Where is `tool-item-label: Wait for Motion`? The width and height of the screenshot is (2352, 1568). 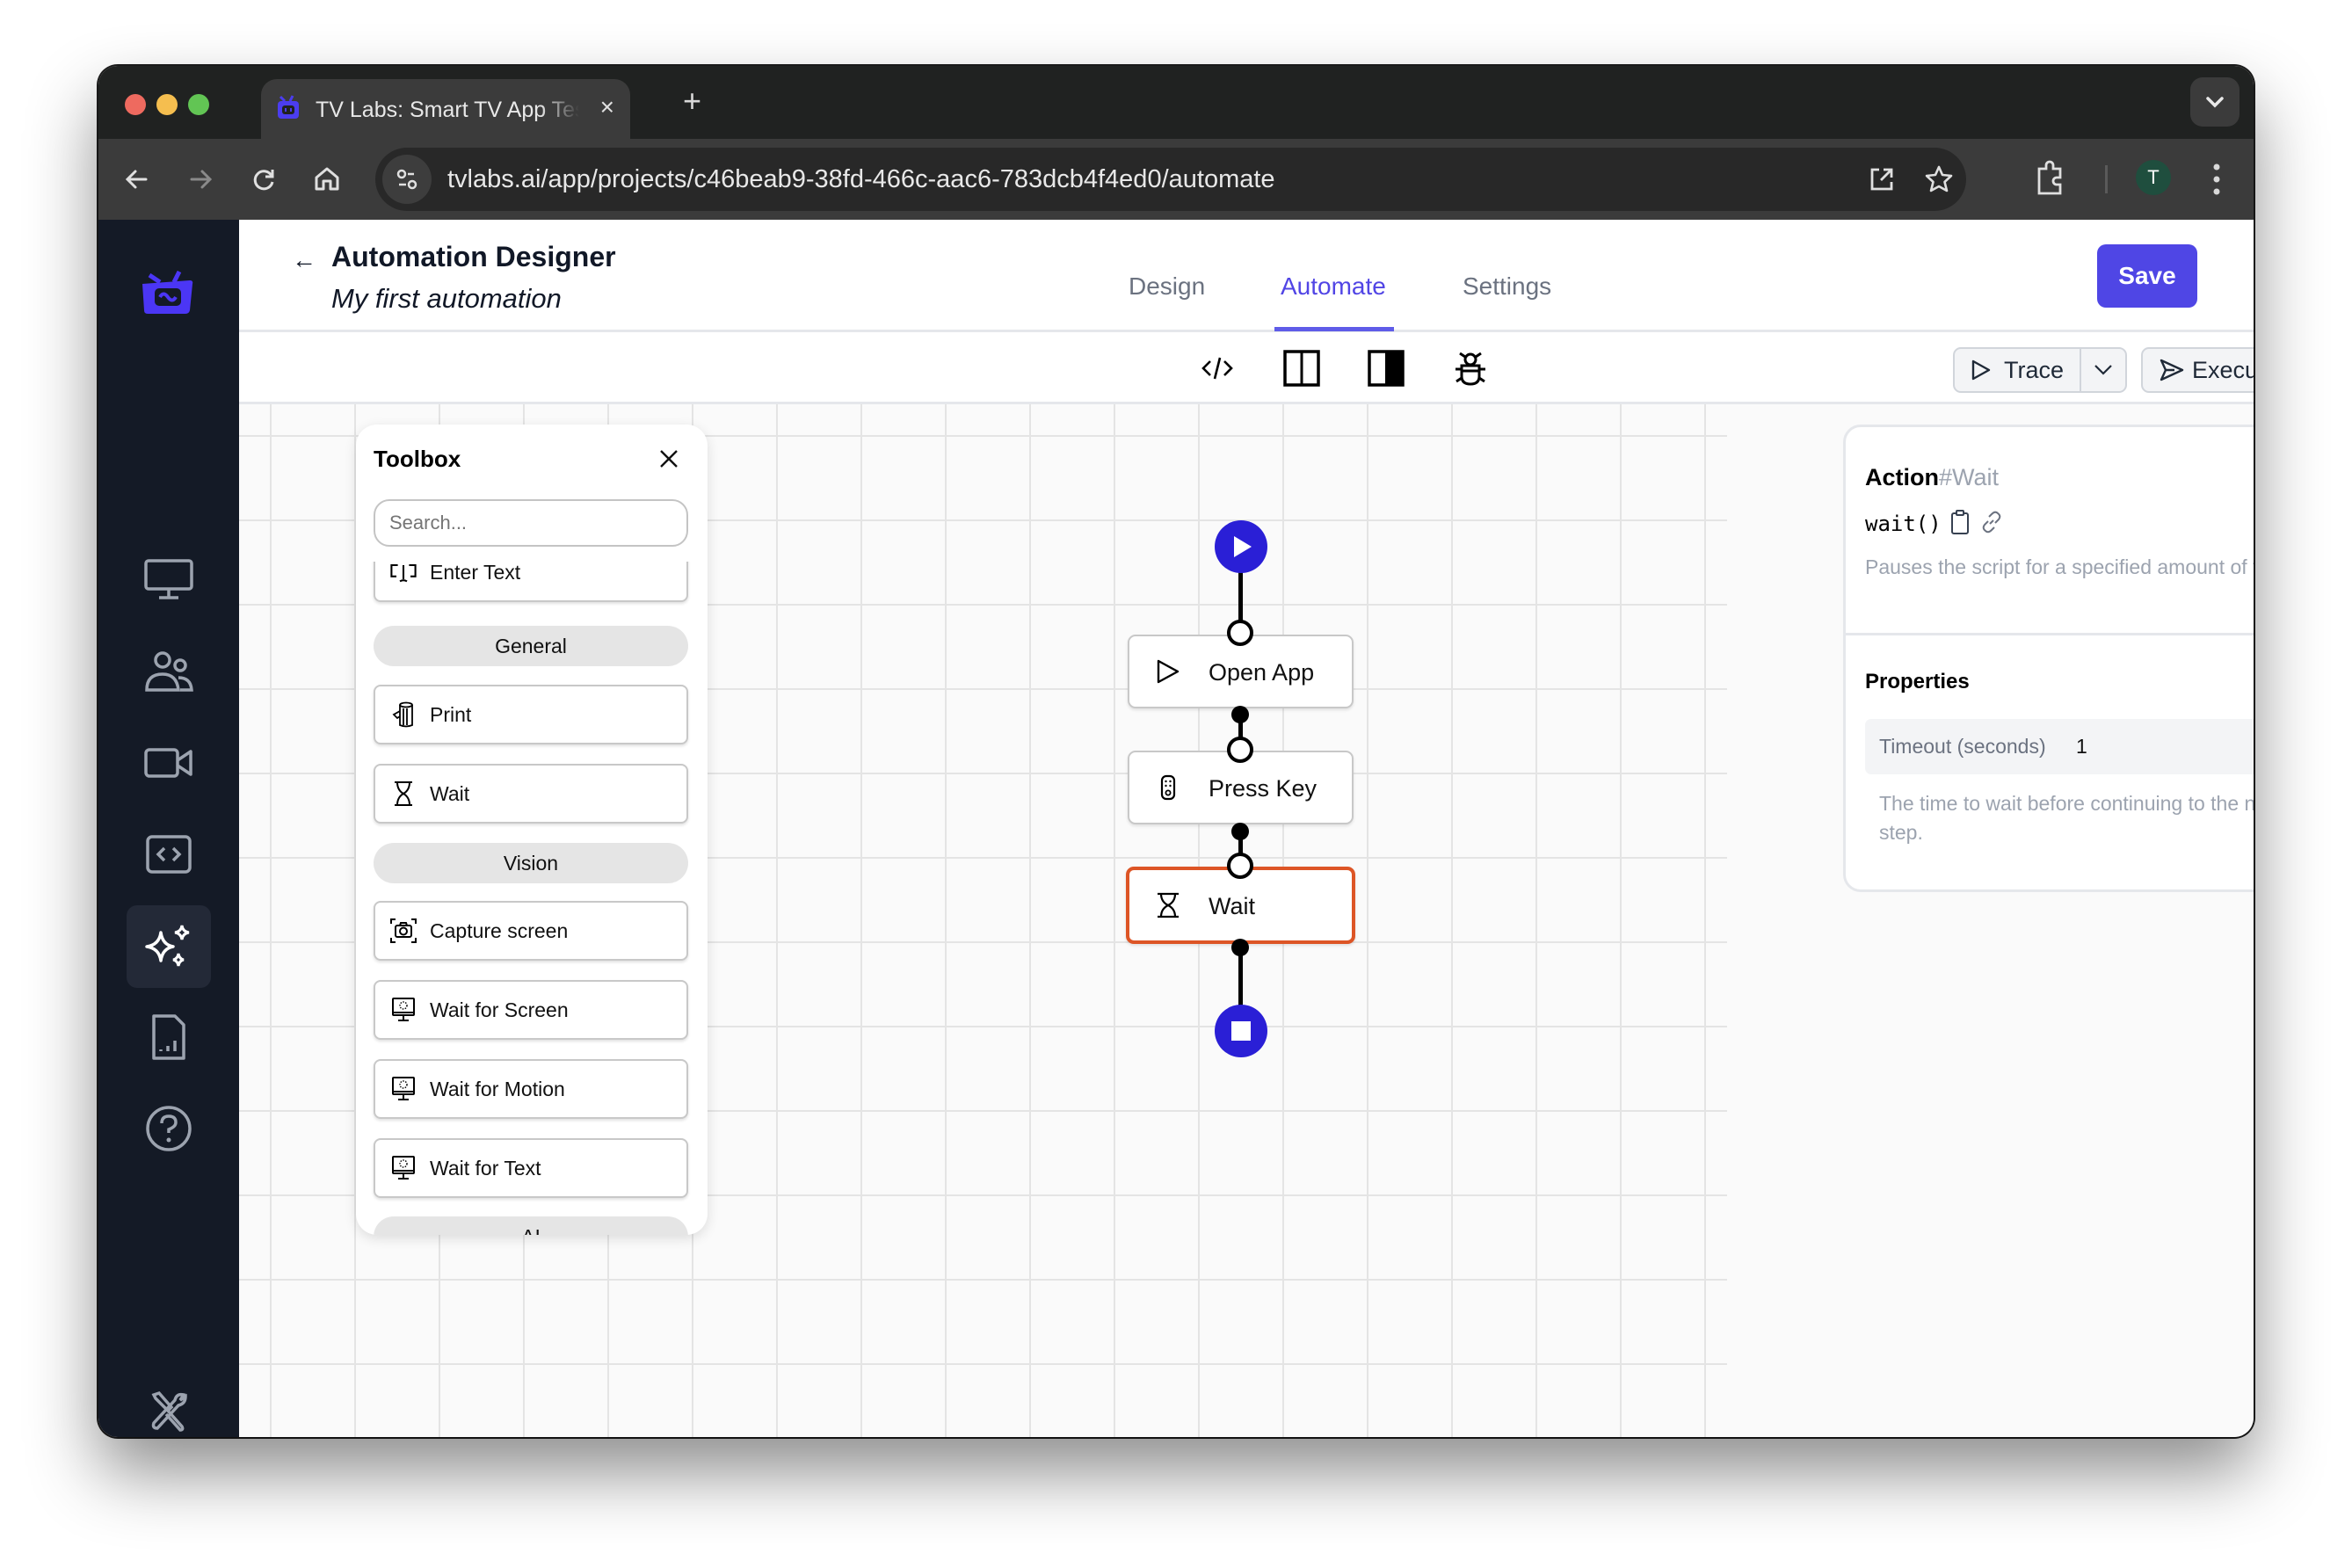
tool-item-label: Wait for Motion is located at coordinates (497, 1088).